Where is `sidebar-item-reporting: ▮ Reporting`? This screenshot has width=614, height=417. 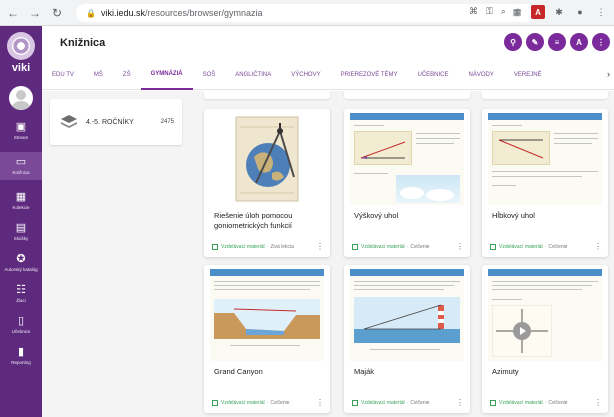
sidebar-item-reporting: ▮ Reporting is located at coordinates (21, 356).